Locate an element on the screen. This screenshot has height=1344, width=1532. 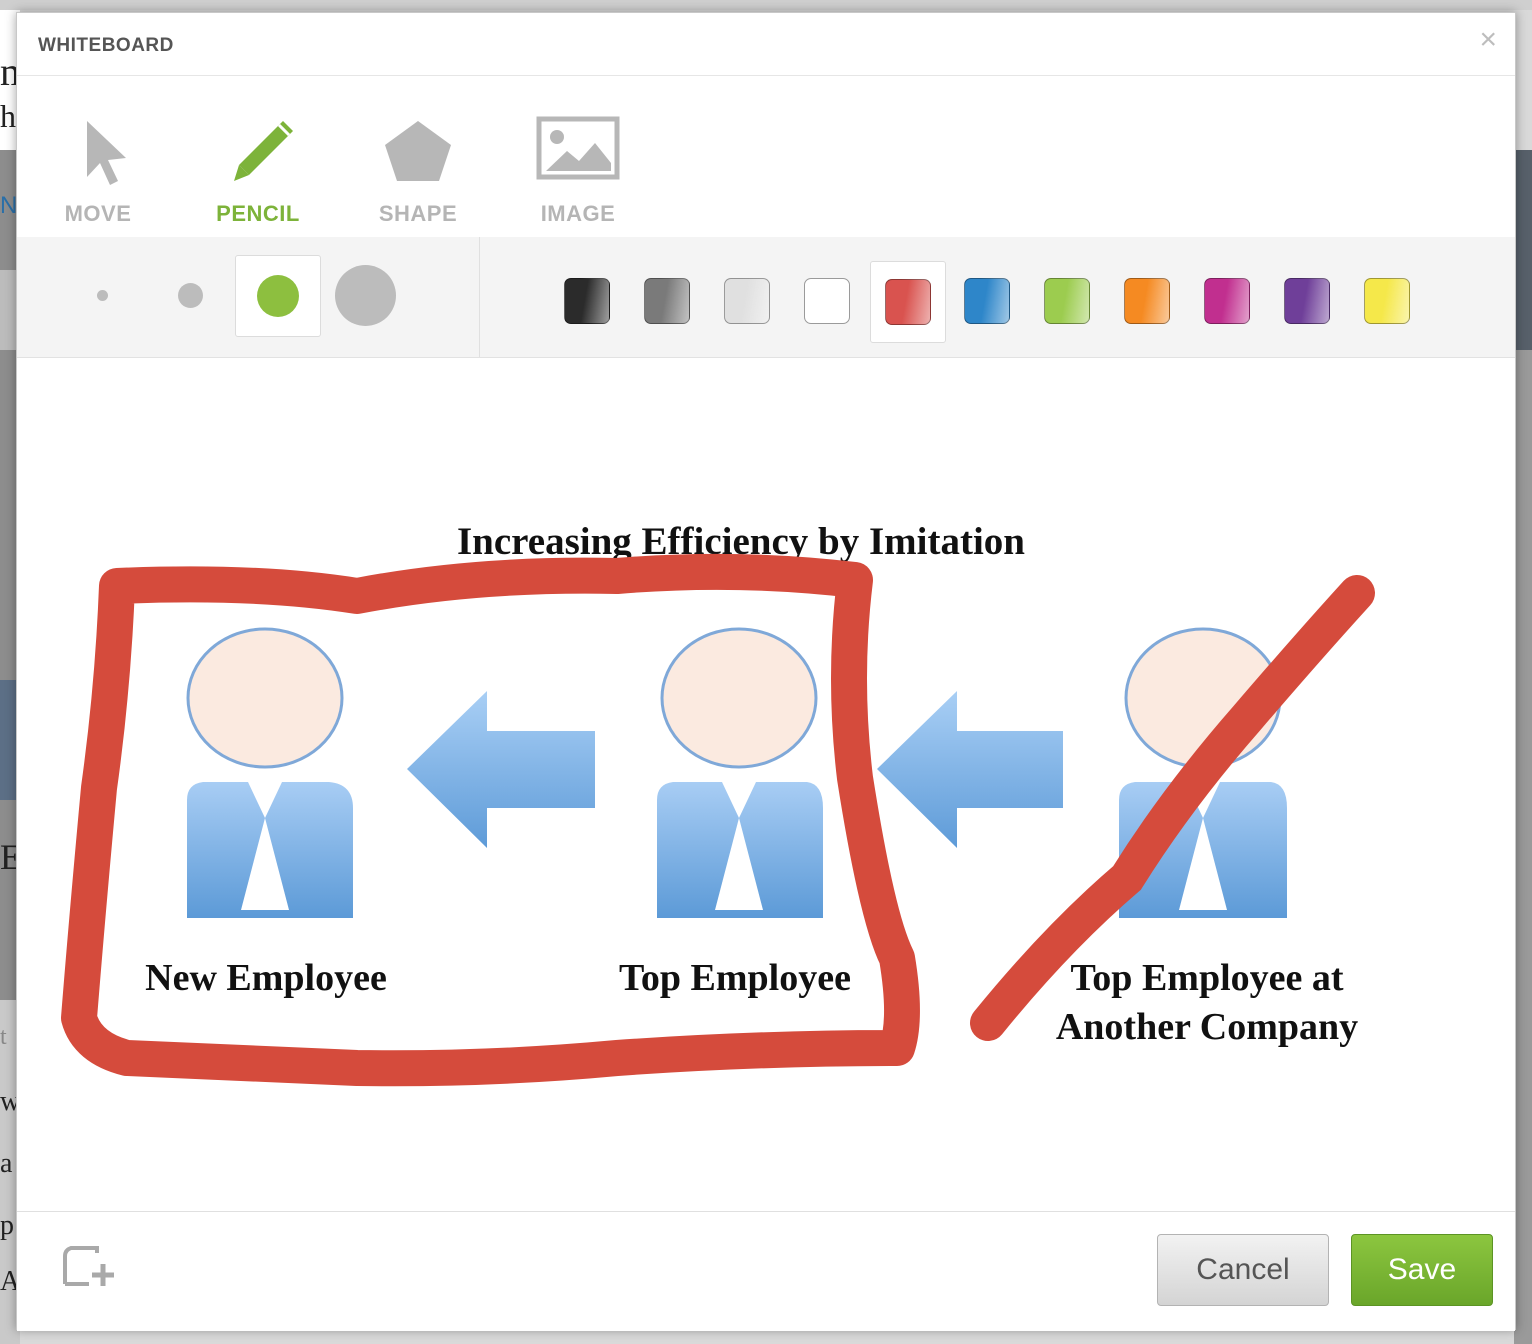
figure-label: Top Employee is located at coordinates (735, 978).